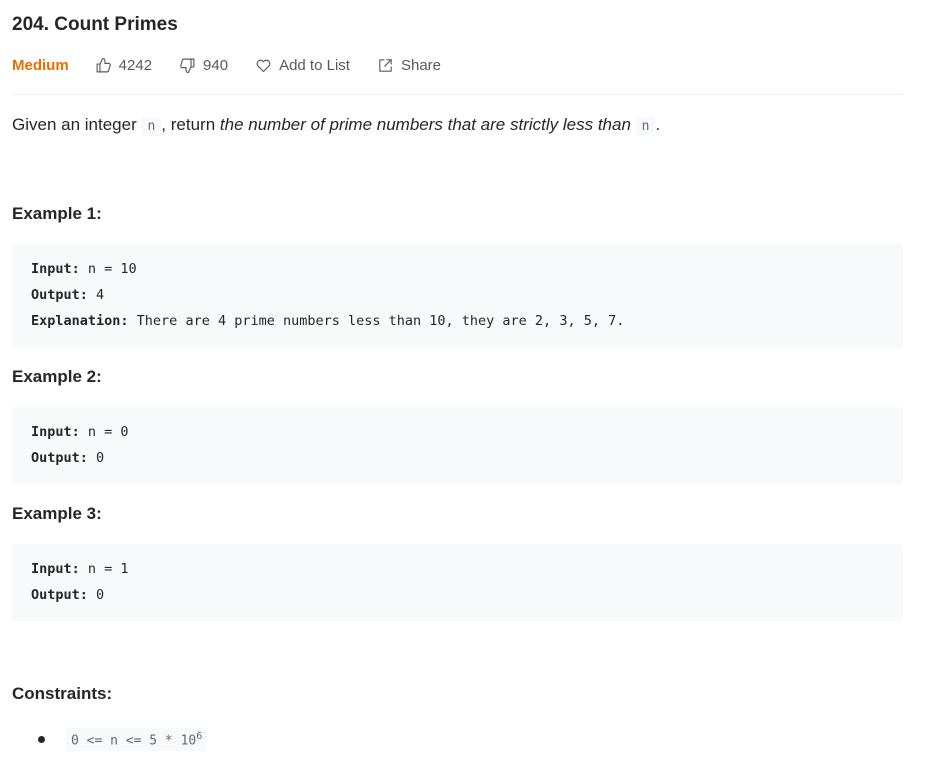 Image resolution: width=928 pixels, height=758 pixels. Describe the element at coordinates (62, 693) in the screenshot. I see `constraints-heading: Constraints:` at that location.